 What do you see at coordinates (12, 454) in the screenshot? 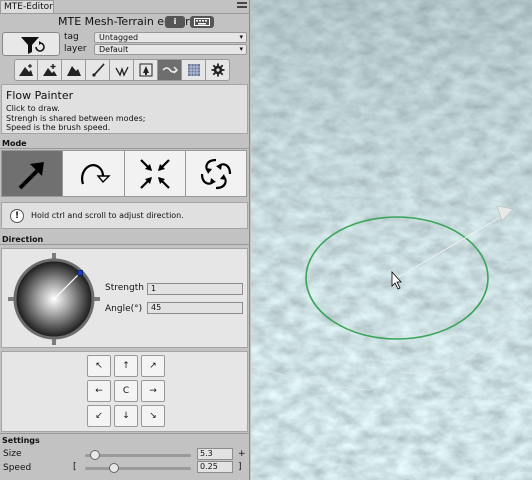
I see `size-label: Size` at bounding box center [12, 454].